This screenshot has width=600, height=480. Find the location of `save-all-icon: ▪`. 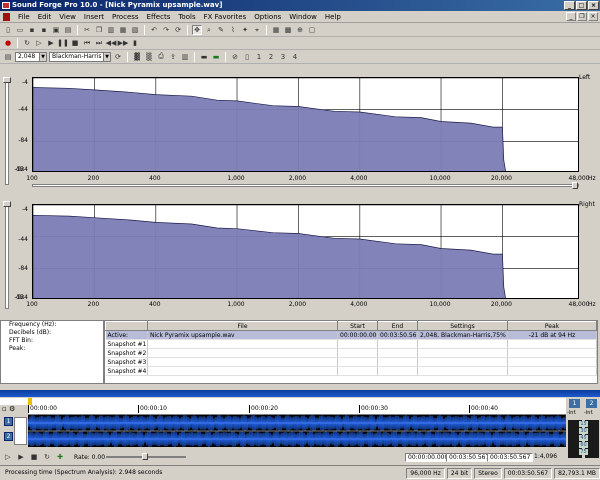

save-all-icon: ▪ is located at coordinates (44, 30).